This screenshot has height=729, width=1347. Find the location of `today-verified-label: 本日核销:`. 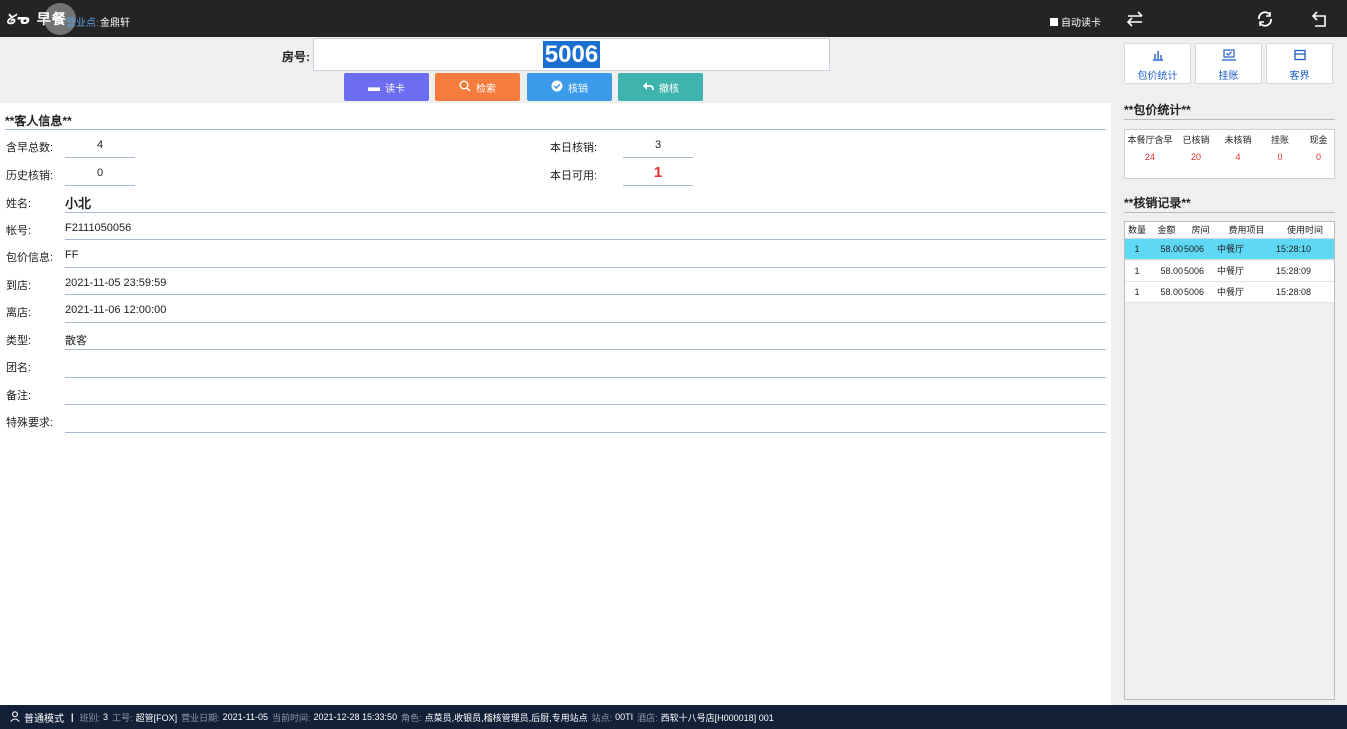

today-verified-label: 本日核销: is located at coordinates (574, 148).